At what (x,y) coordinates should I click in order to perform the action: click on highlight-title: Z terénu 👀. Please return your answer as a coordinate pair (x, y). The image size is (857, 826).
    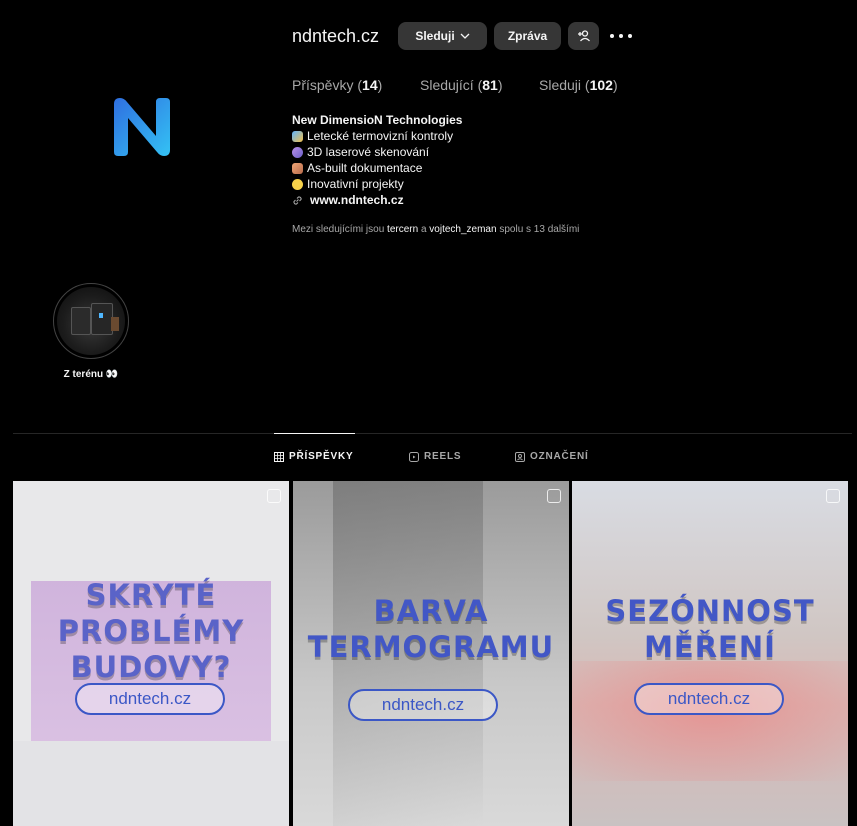
    Looking at the image, I should click on (91, 374).